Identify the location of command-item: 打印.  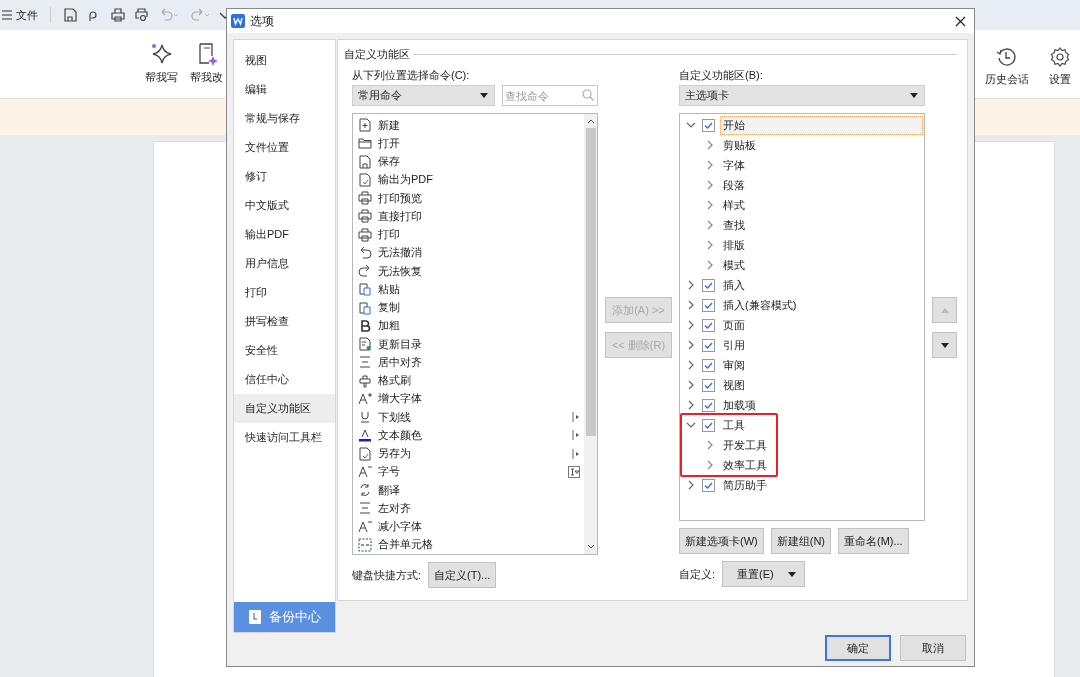
(471, 234).